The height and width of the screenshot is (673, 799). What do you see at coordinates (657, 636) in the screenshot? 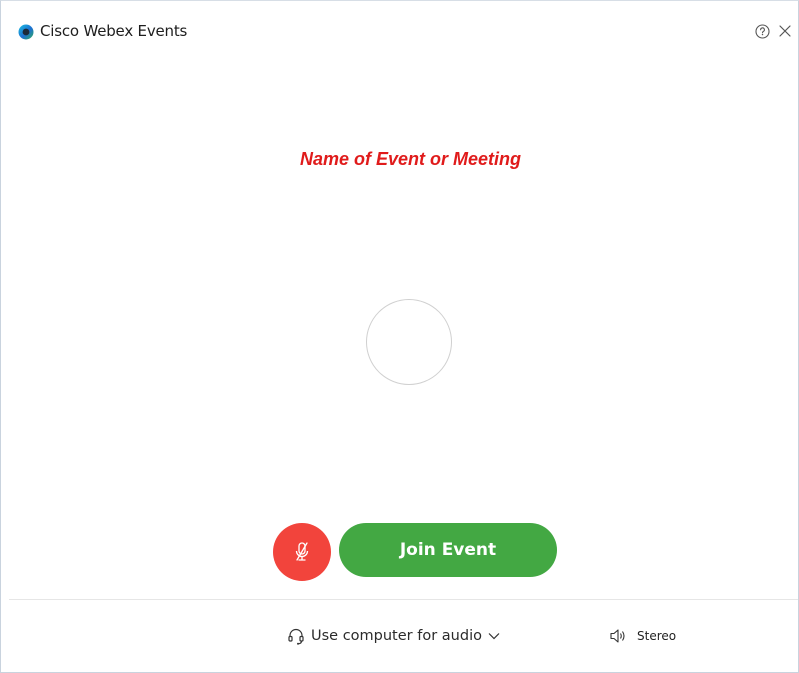
I see `speaker-output-label: Stereo` at bounding box center [657, 636].